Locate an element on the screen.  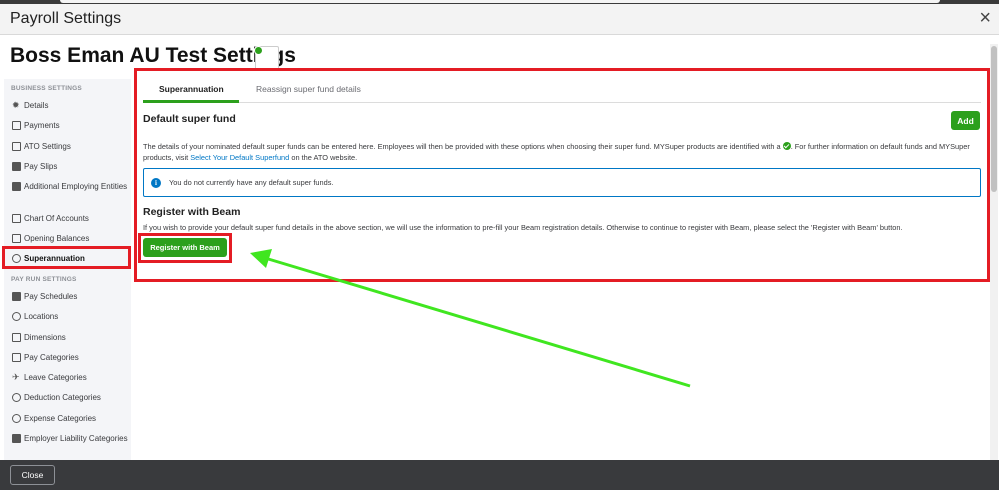
sidebar-item-label: Details is located at coordinates (36, 105).